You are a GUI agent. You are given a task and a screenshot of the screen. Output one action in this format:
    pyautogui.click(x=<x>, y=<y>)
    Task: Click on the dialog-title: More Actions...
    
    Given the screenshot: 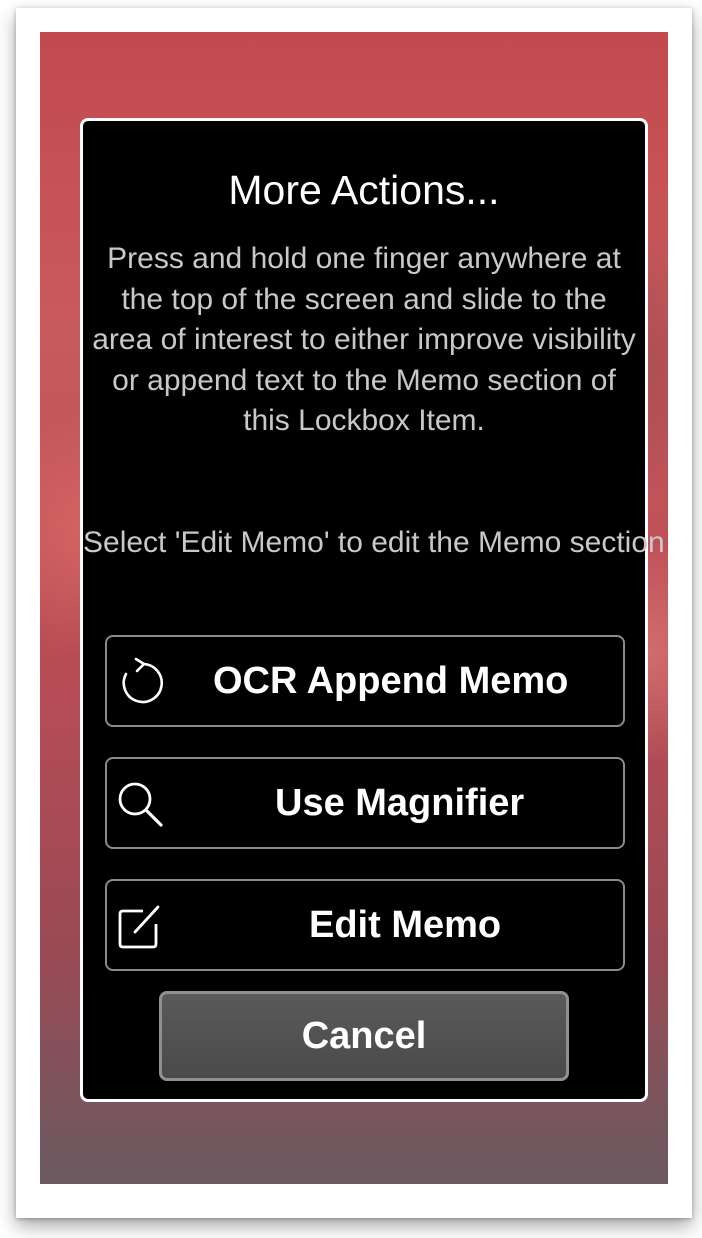 What is the action you would take?
    pyautogui.click(x=364, y=190)
    